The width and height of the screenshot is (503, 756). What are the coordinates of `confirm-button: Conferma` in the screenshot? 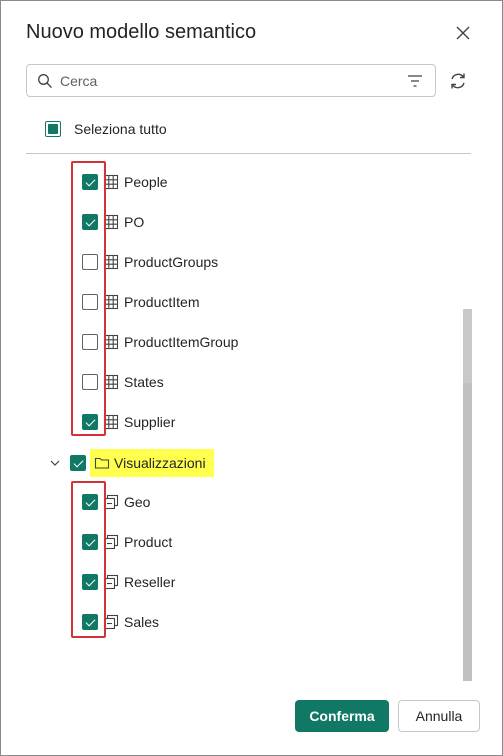 It's located at (342, 716).